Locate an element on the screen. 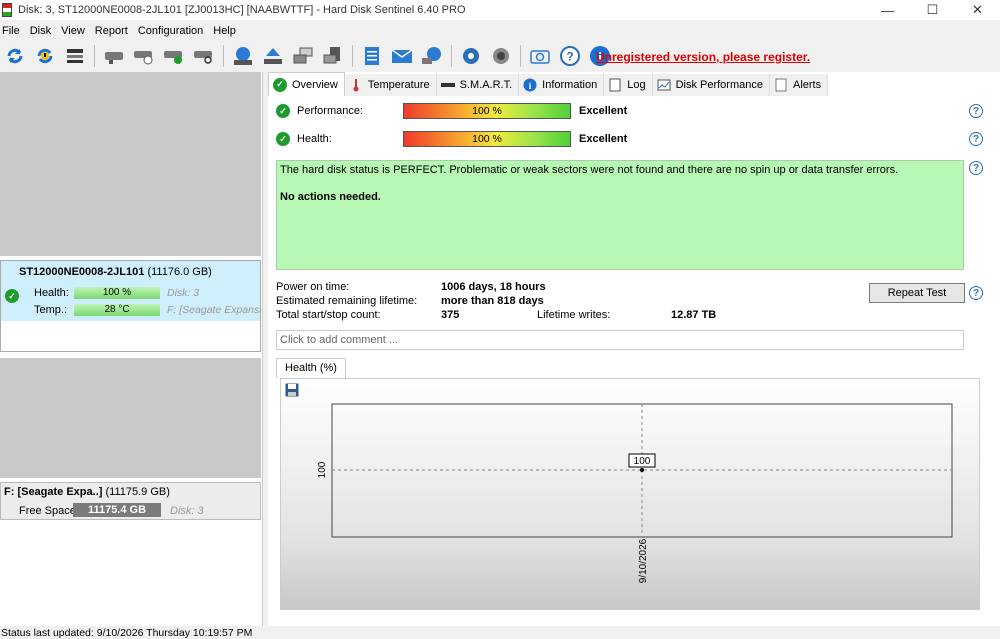 The height and width of the screenshot is (639, 1000). log-icon is located at coordinates (615, 85).